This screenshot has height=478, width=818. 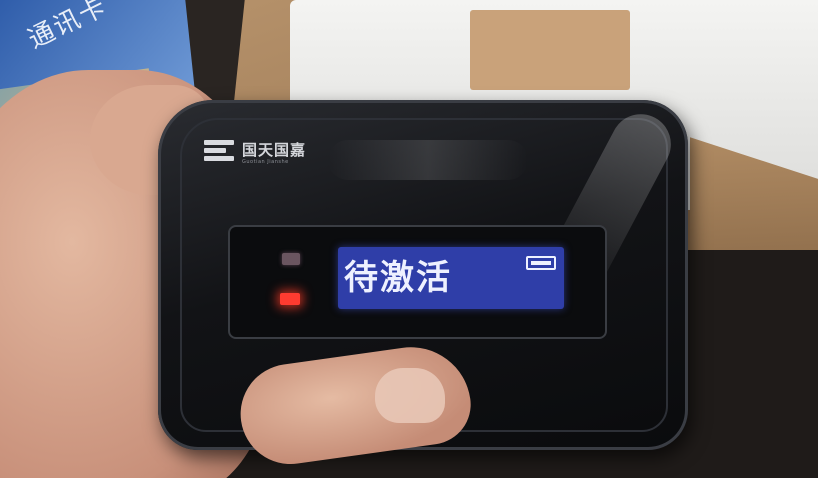 I want to click on battery-icon, so click(x=541, y=263).